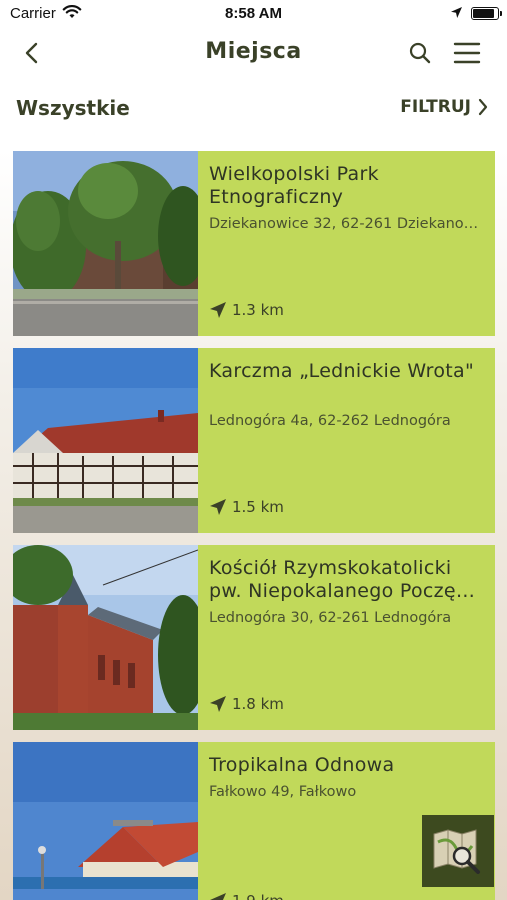  I want to click on status-bar: Carrier 8:58 AM, so click(253, 14).